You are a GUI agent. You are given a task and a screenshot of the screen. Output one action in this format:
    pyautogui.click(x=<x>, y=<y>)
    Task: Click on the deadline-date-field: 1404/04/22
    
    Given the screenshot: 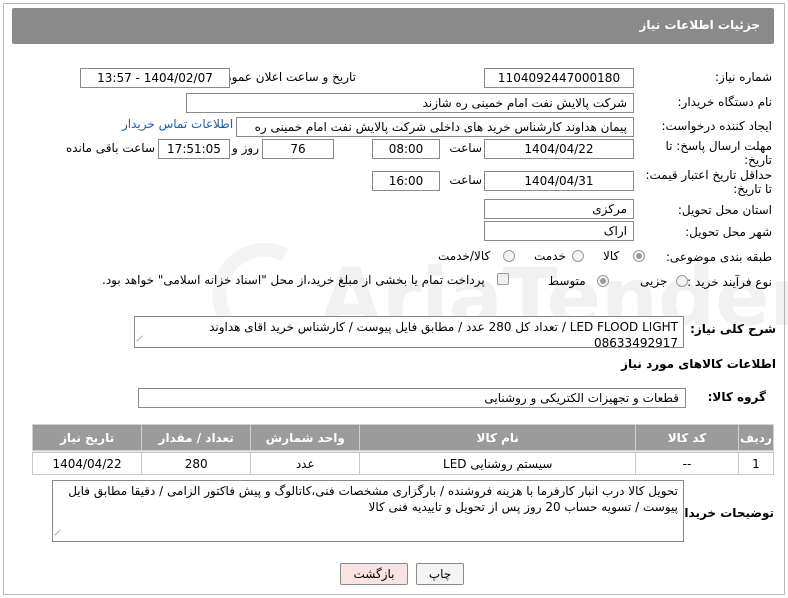 What is the action you would take?
    pyautogui.click(x=559, y=149)
    